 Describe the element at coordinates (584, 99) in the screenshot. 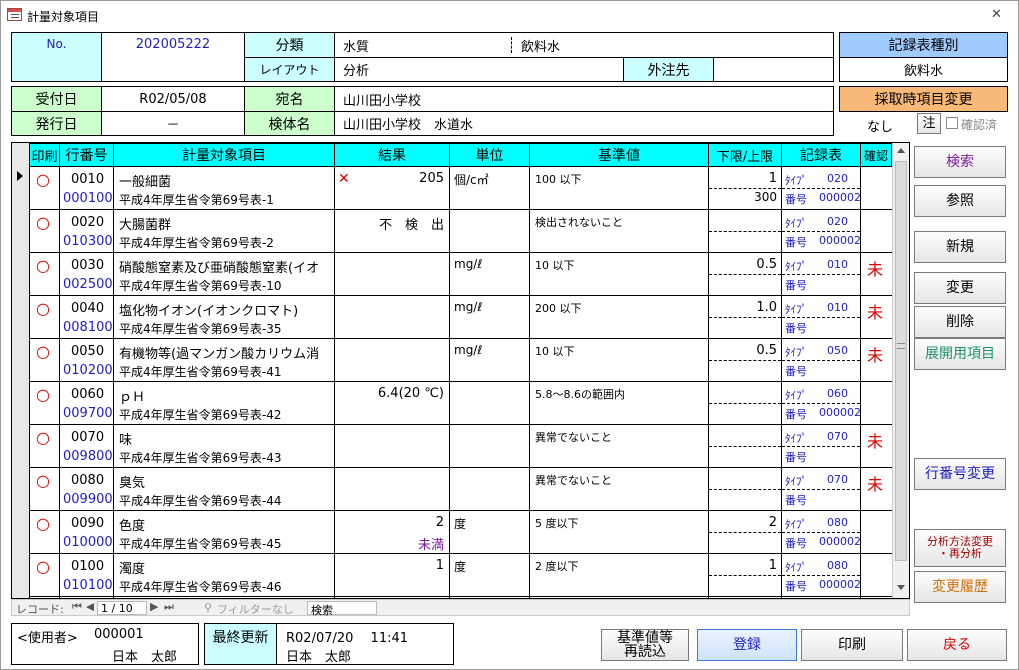

I see `atena-value: 山川田小学校` at that location.